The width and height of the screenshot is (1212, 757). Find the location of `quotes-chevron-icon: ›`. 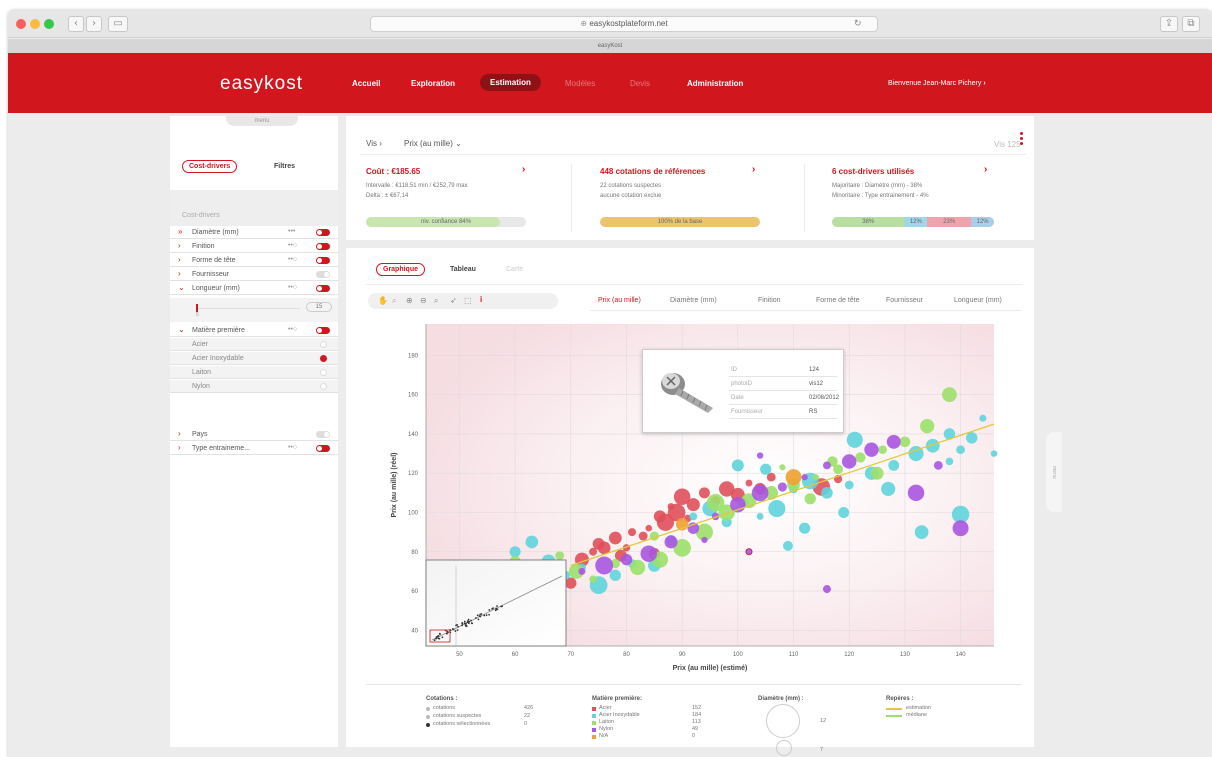

quotes-chevron-icon: › is located at coordinates (753, 169).